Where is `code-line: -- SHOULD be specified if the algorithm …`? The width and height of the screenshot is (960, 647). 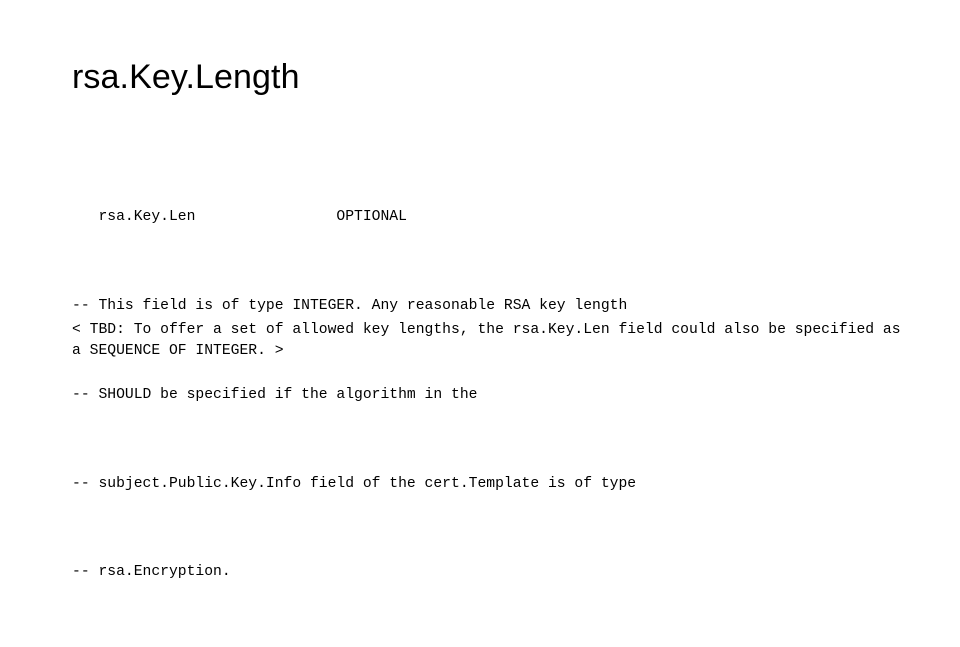 code-line: -- SHOULD be specified if the algorithm … is located at coordinates (275, 394).